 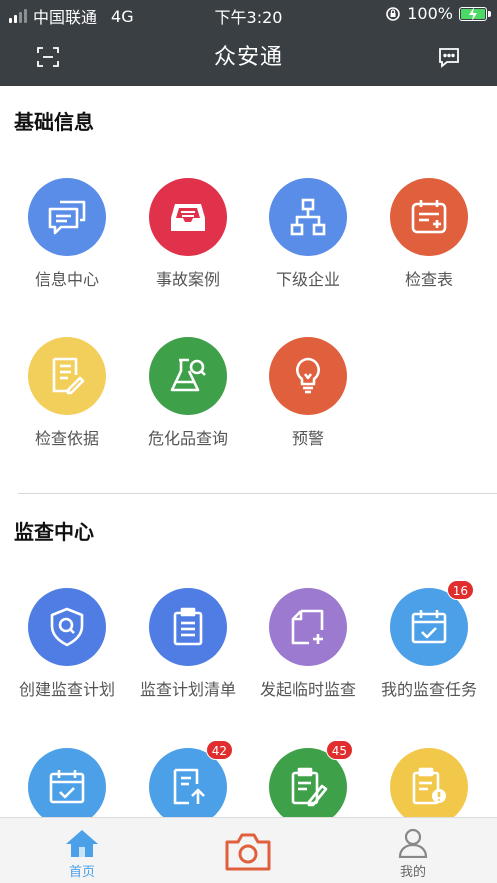 I want to click on tile-my-tasks: 16 我的监查任务, so click(x=429, y=640).